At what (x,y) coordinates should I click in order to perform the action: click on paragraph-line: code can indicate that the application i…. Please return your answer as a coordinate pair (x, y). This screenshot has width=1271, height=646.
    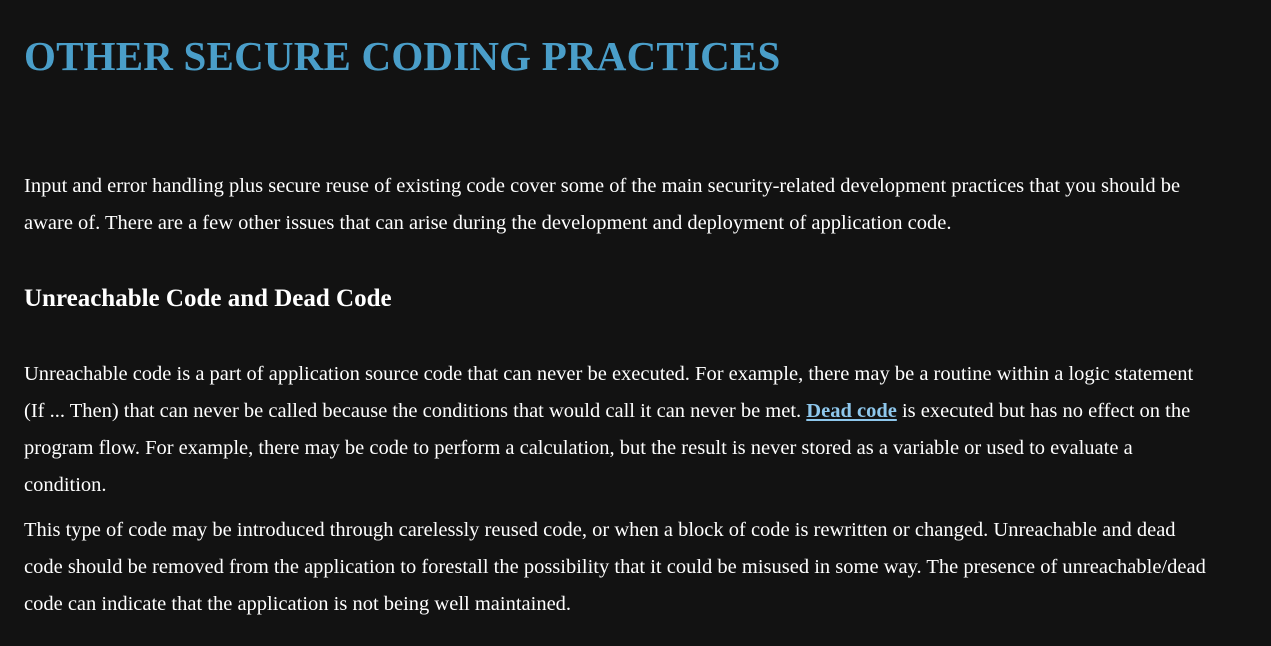
    Looking at the image, I should click on (298, 604).